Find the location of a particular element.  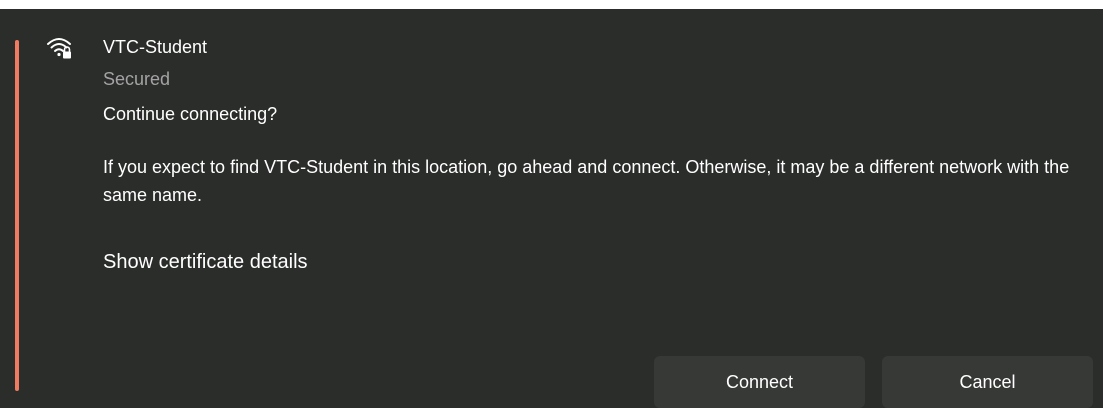

show-certificate-details-link: Show certificate details is located at coordinates (205, 262).